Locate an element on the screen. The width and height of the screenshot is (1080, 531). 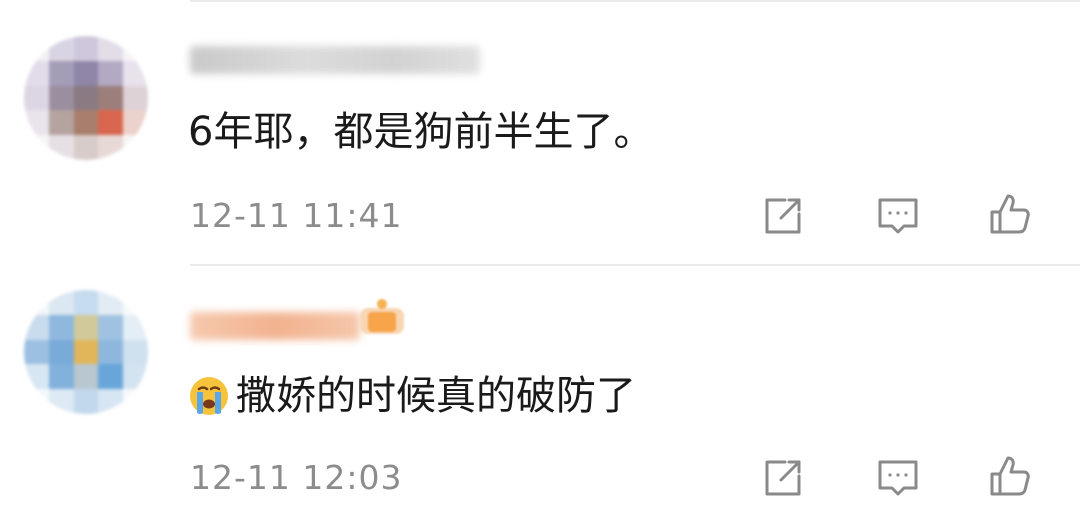
comment-text-content: 6年耶，都是狗前半生了。 is located at coordinates (421, 132).